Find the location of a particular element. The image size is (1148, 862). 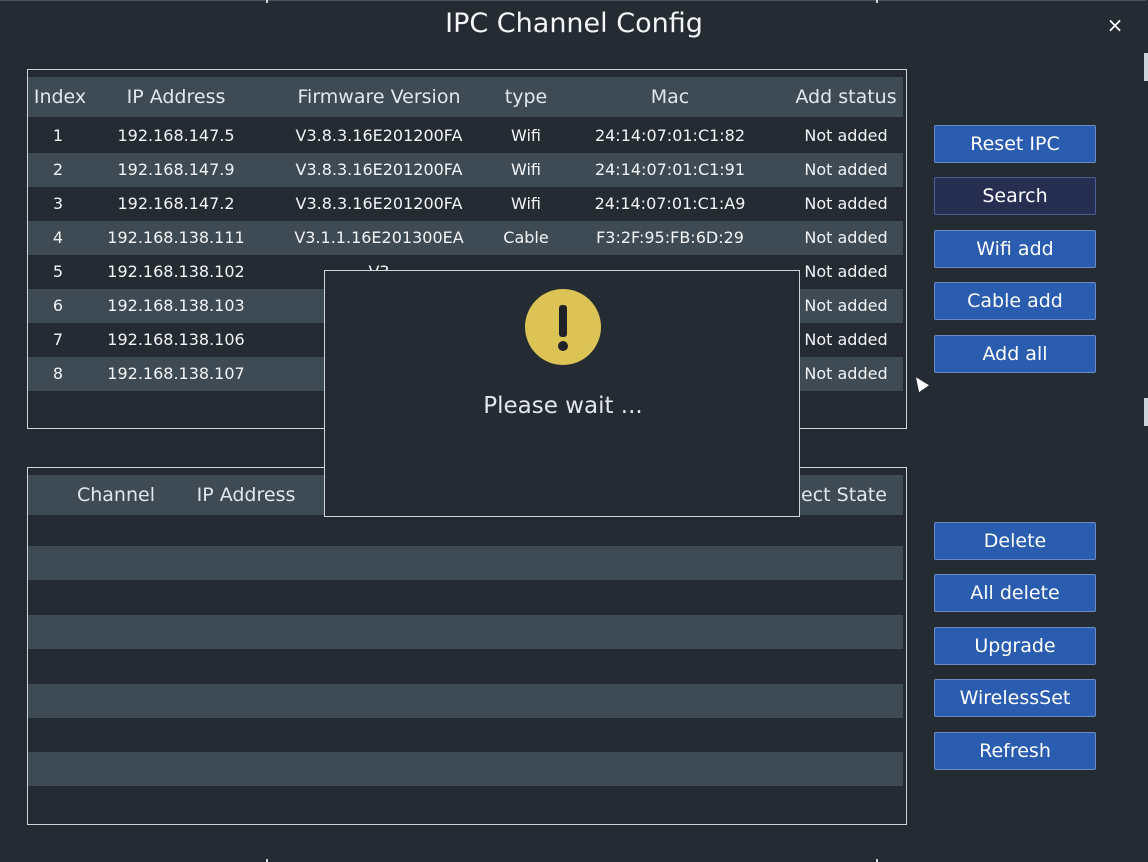

refresh-button: Refresh is located at coordinates (1015, 751).